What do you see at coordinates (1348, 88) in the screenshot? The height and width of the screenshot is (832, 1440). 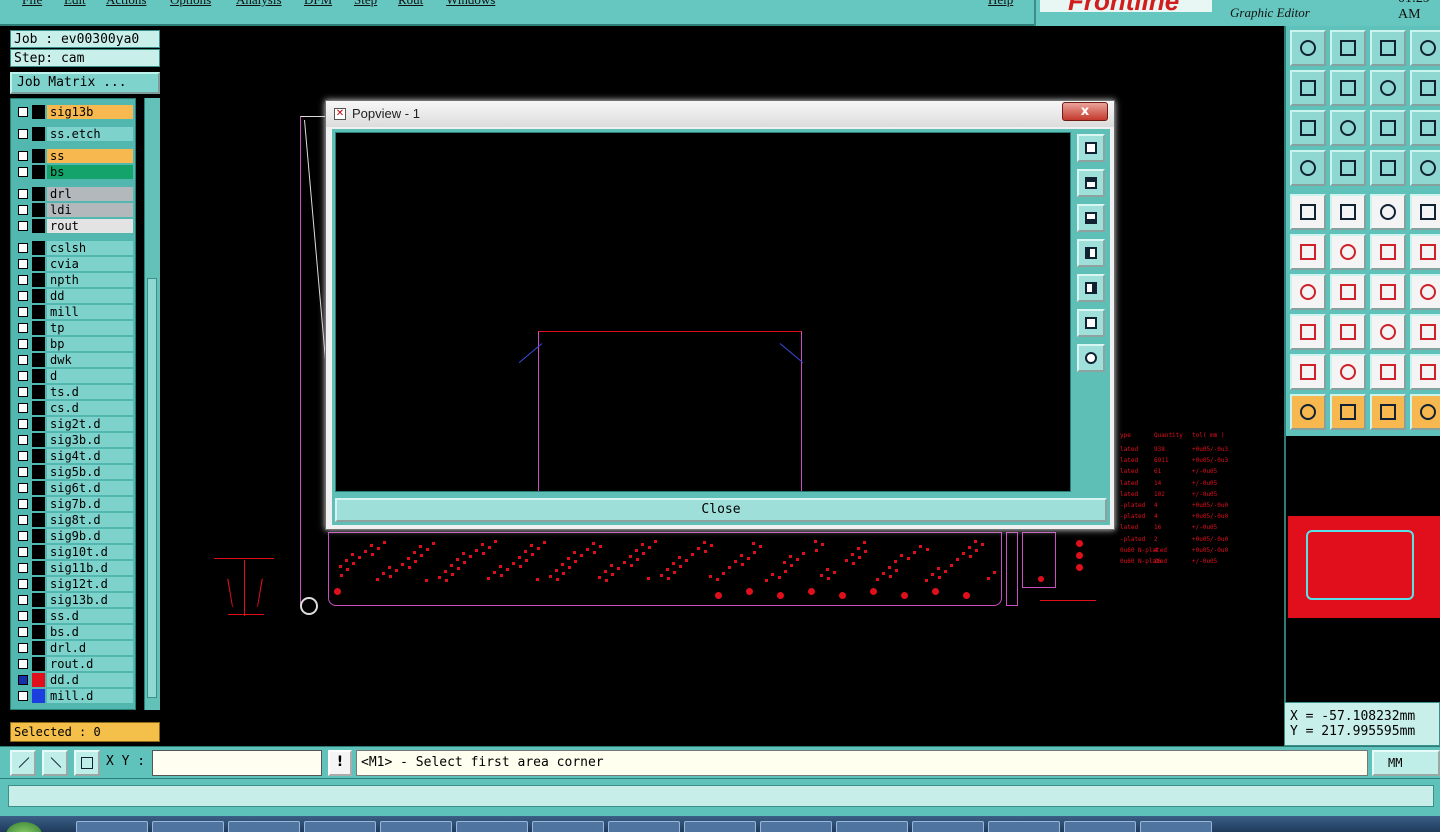 I see `move-right-tool` at bounding box center [1348, 88].